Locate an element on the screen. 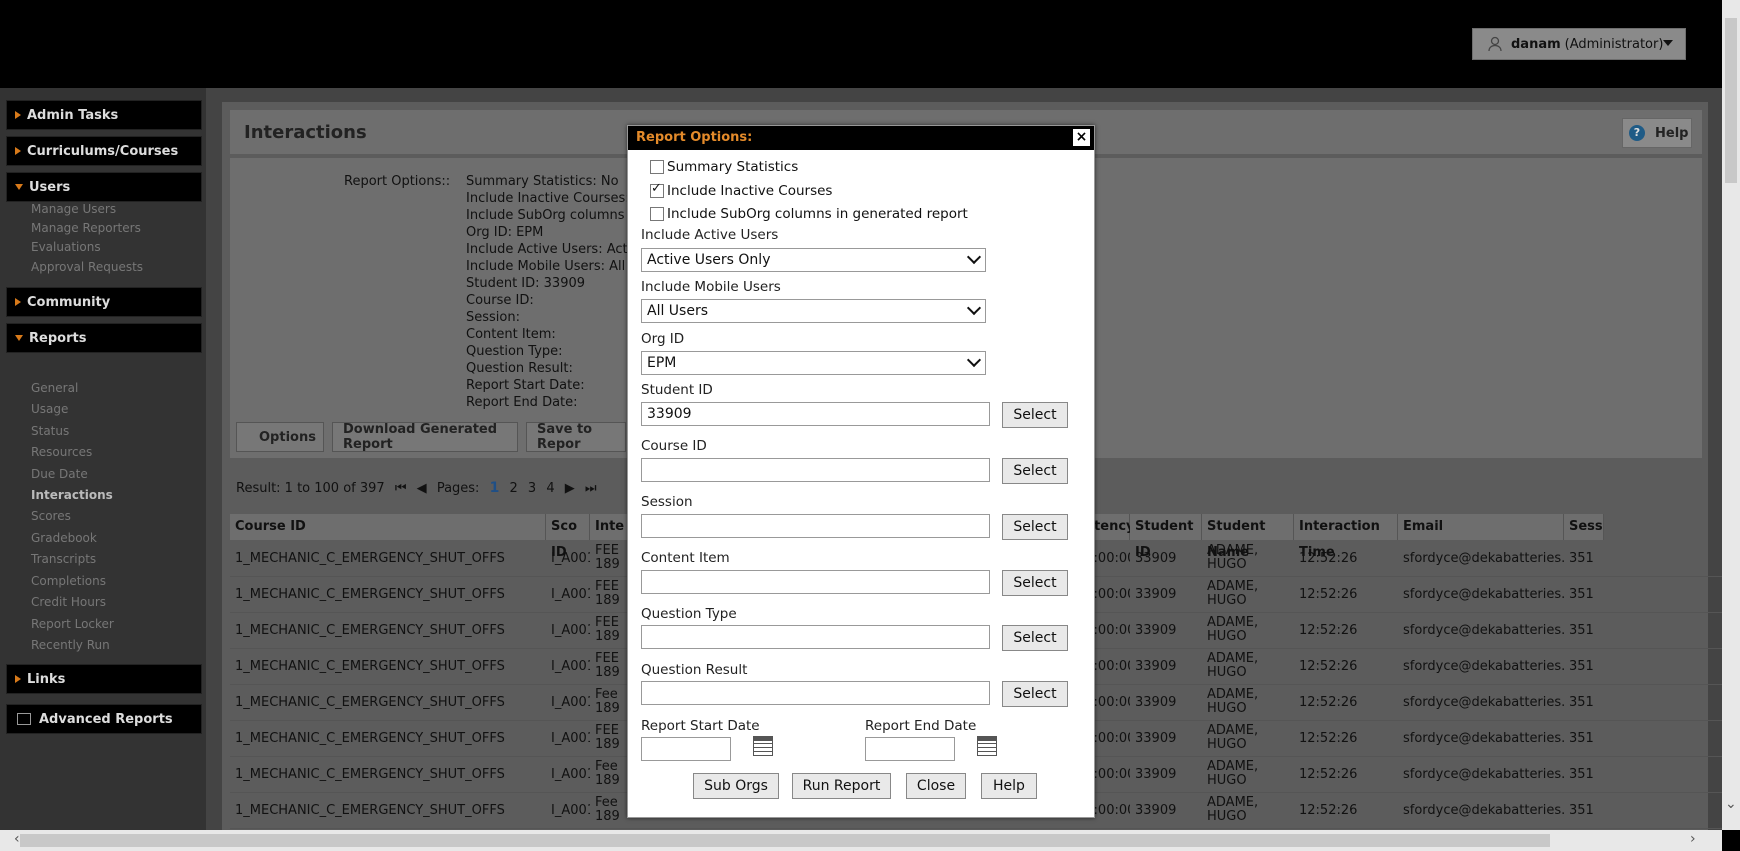 Image resolution: width=1740 pixels, height=851 pixels. options-label: Report Options:: is located at coordinates (397, 181).